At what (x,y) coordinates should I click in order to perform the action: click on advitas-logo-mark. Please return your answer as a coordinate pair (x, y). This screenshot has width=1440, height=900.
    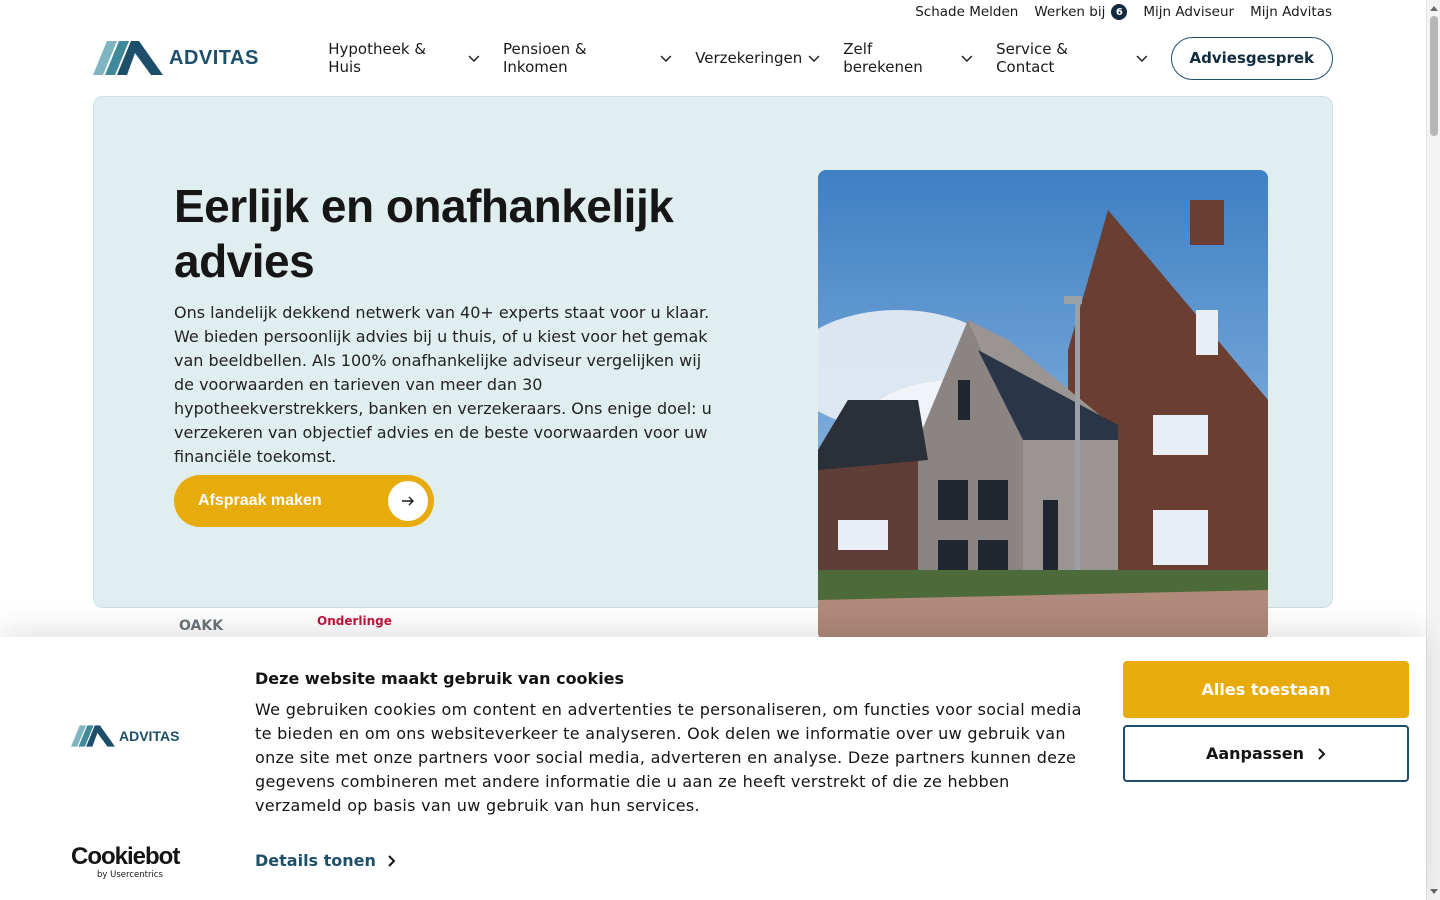
    Looking at the image, I should click on (128, 58).